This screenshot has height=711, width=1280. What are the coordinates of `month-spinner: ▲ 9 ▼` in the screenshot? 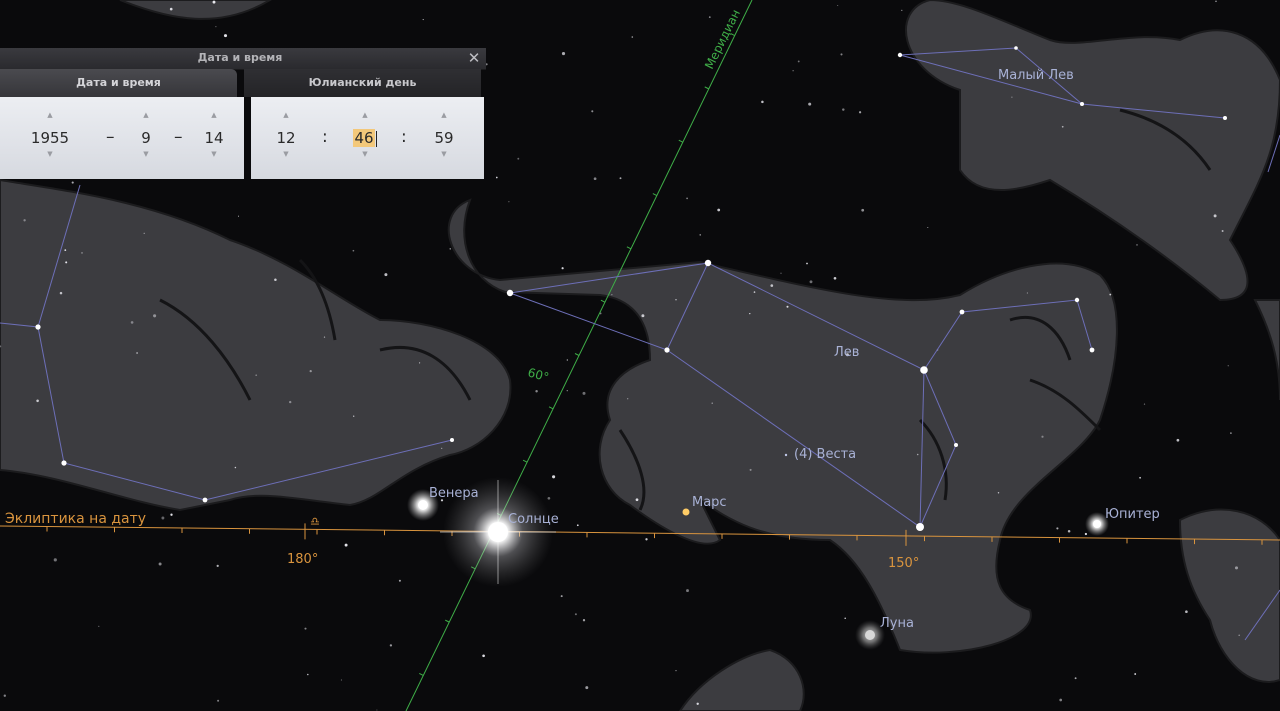 It's located at (146, 138).